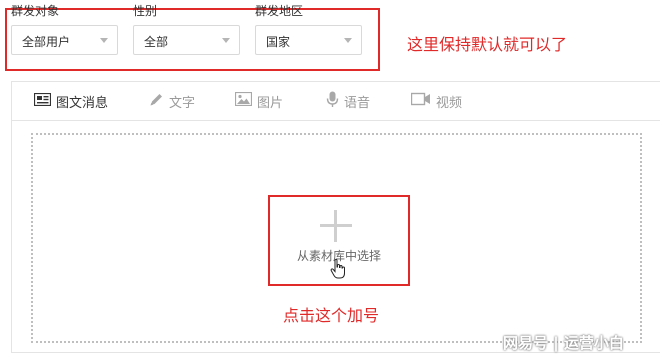 The width and height of the screenshot is (660, 361). Describe the element at coordinates (156, 42) in the screenshot. I see `gender-select-value: 全部` at that location.